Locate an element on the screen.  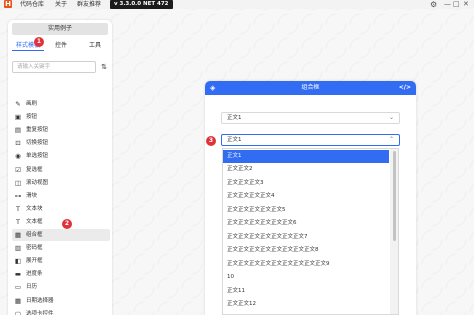
tabcontrol-icon: ▢ is located at coordinates (18, 312).